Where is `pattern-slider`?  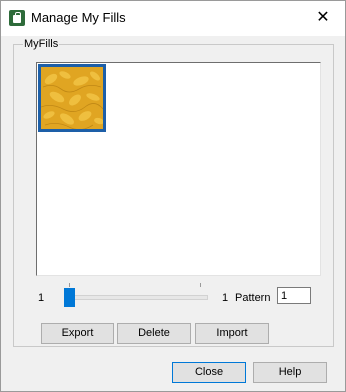 pattern-slider is located at coordinates (135, 296).